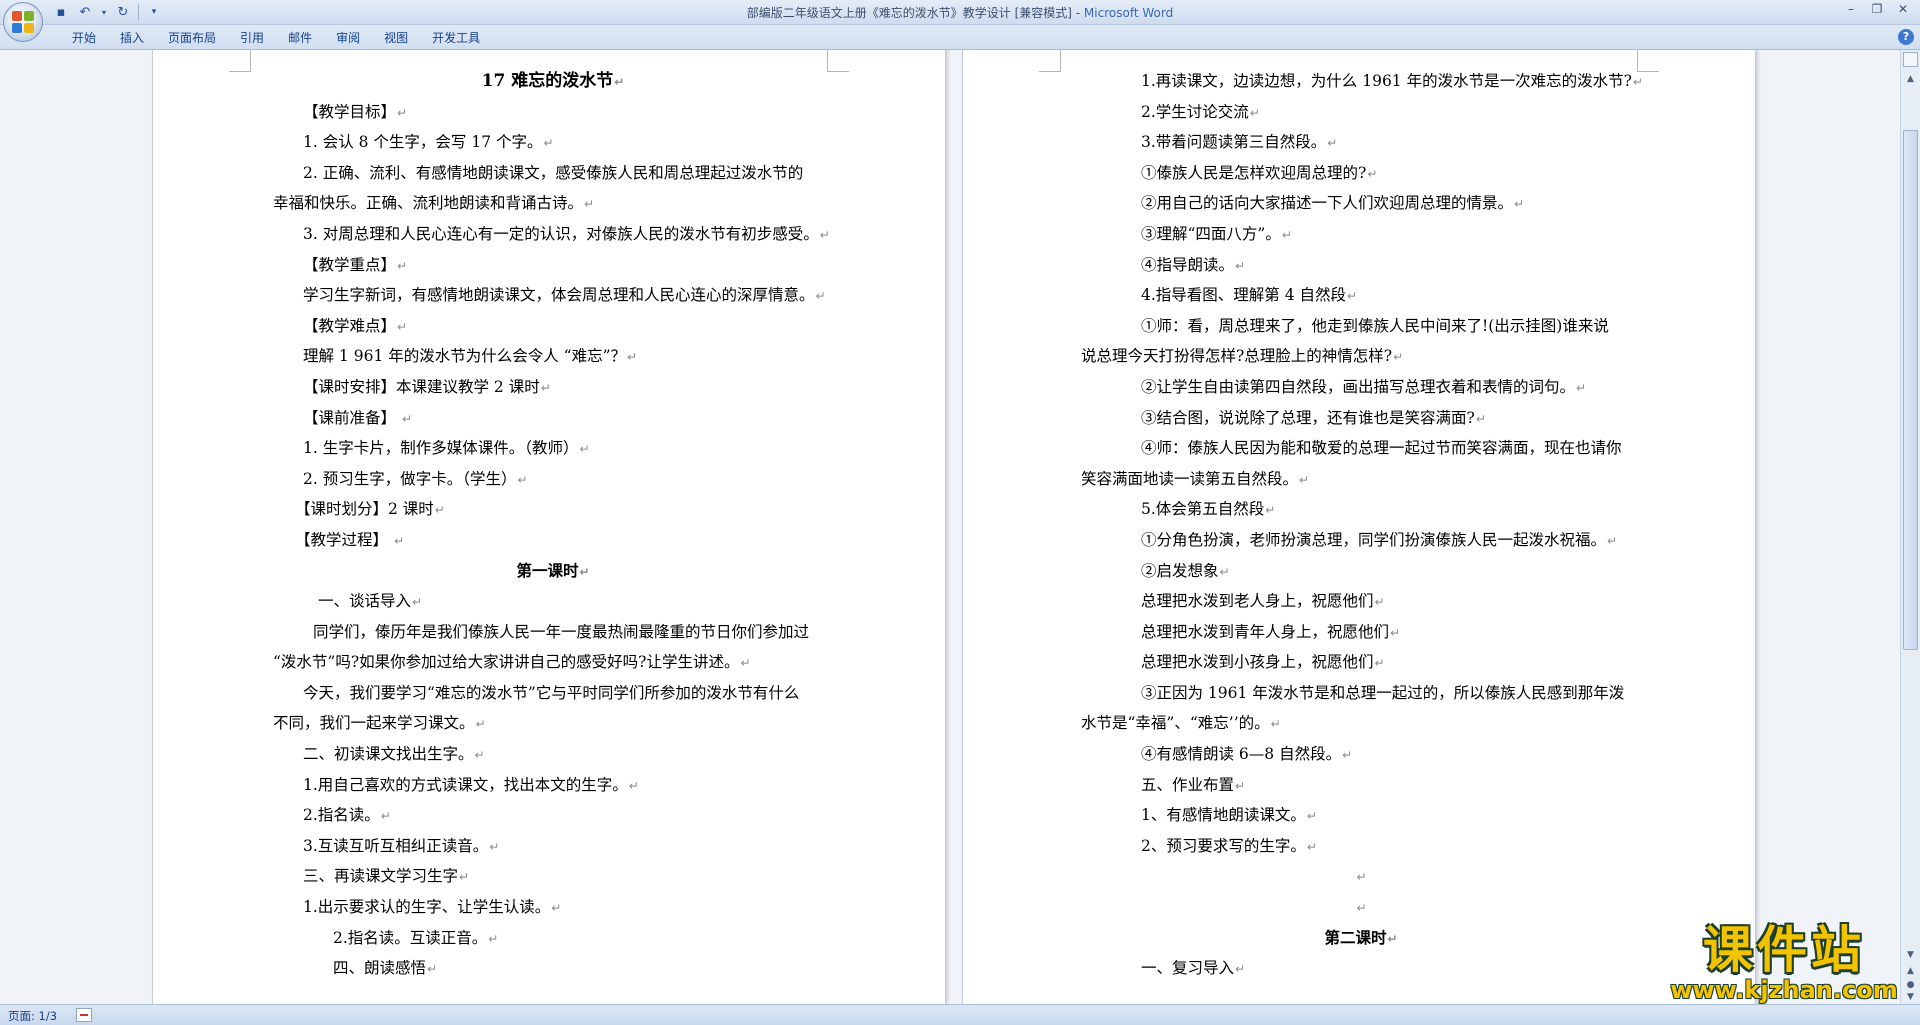 The width and height of the screenshot is (1920, 1025). Describe the element at coordinates (1910, 997) in the screenshot. I see `next-page-icon: ▼` at that location.